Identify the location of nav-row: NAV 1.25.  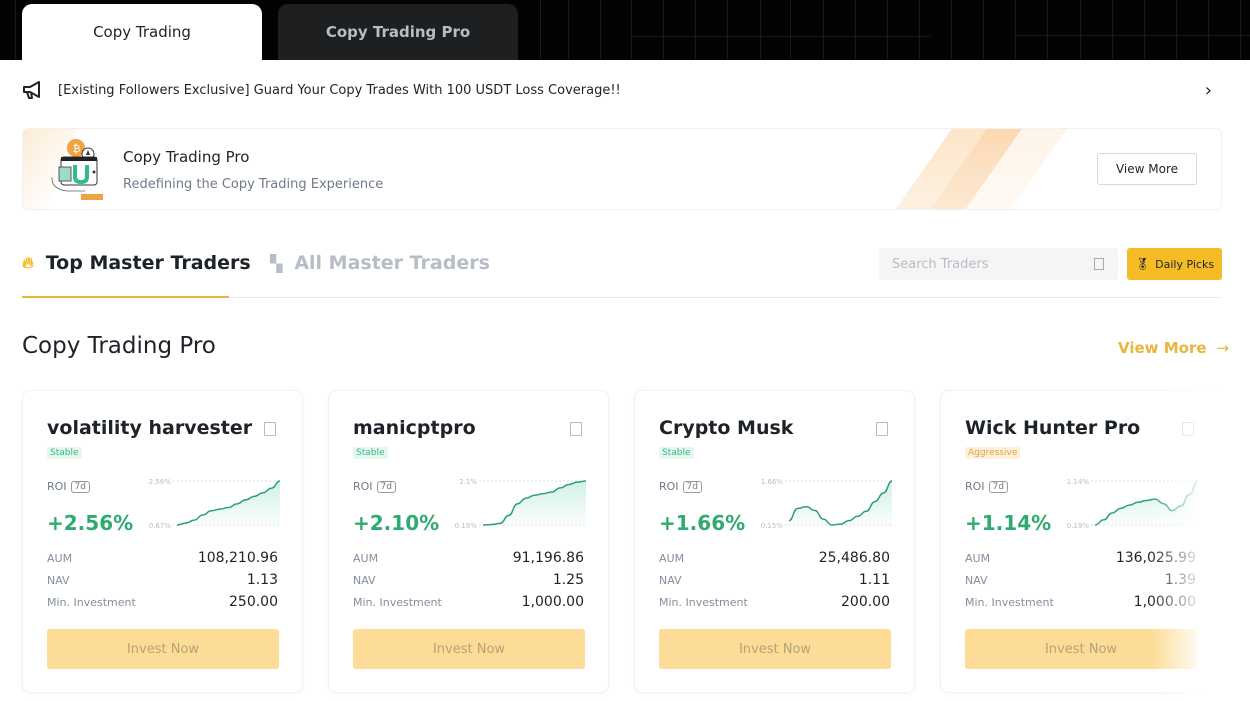
(468, 580).